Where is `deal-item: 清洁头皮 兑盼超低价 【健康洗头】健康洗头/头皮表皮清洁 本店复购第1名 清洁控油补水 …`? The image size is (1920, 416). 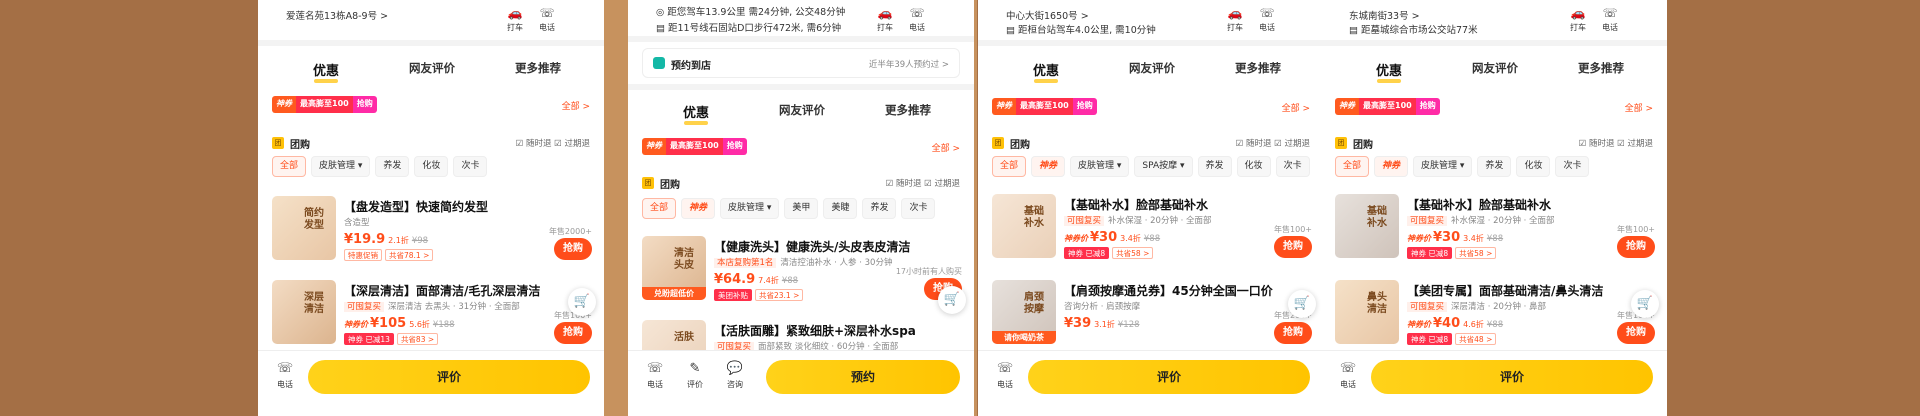
deal-item: 清洁头皮 兑盼超低价 【健康洗头】健康洗头/头皮表皮清洁 本店复购第1名 清洁控油补水 … is located at coordinates (803, 274).